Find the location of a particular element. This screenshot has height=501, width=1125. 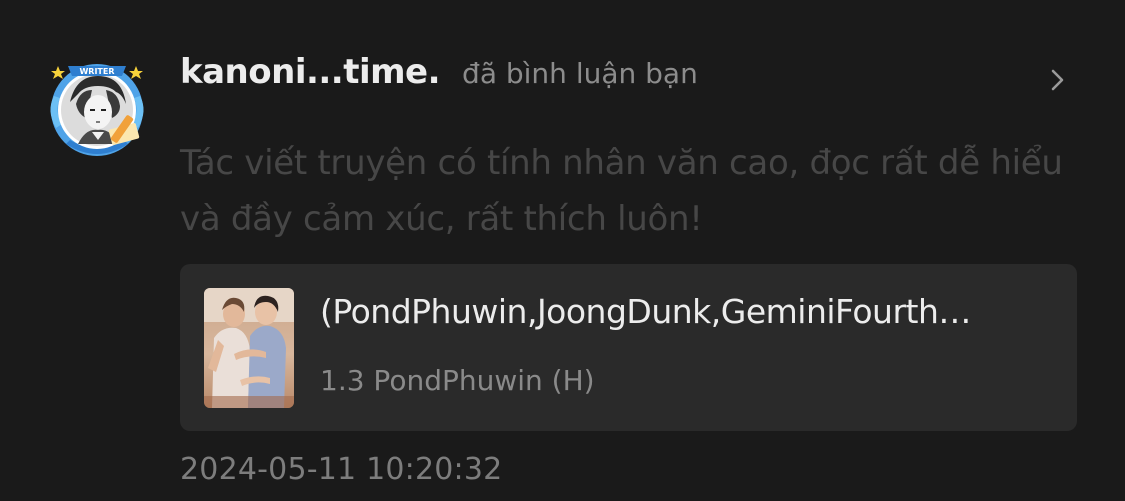

chevron-right-icon is located at coordinates (1058, 80).